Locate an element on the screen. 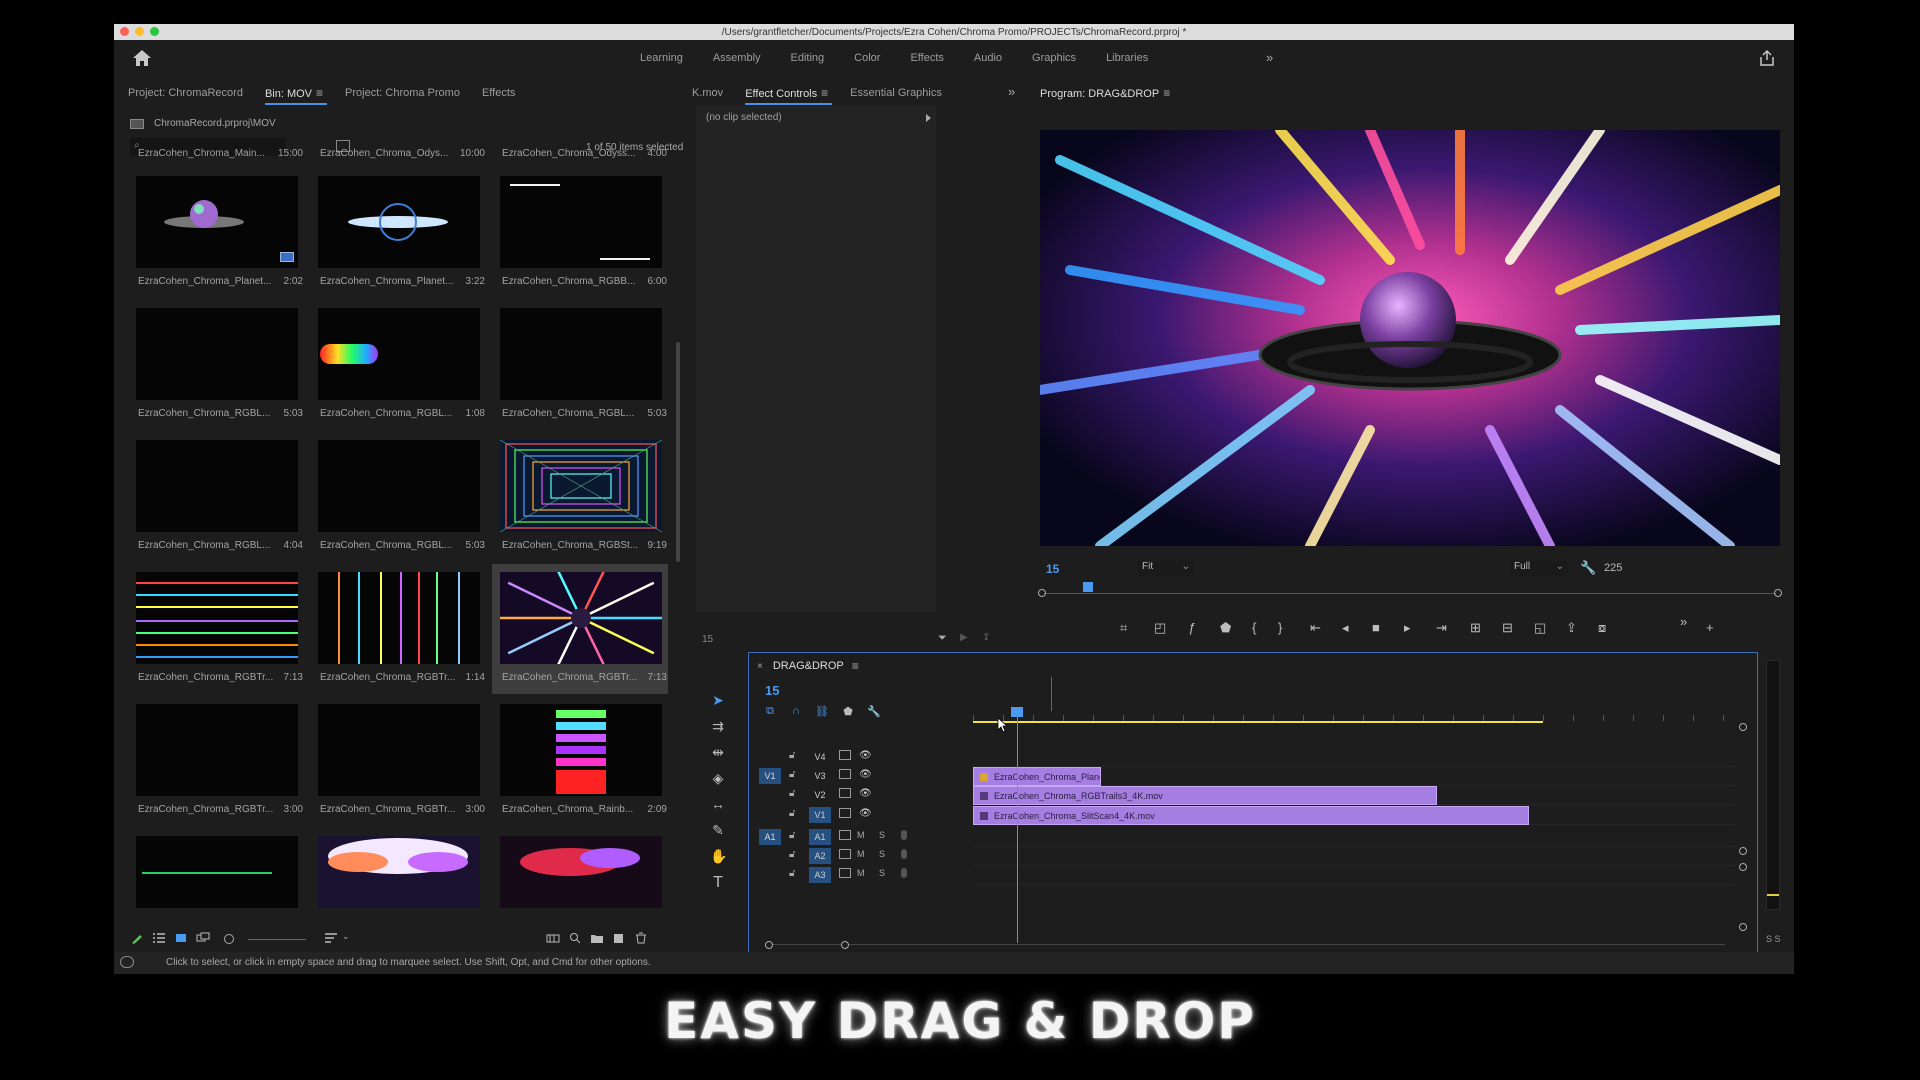 The image size is (1920, 1080). chevron-down-icon: ⌄ is located at coordinates (346, 936).